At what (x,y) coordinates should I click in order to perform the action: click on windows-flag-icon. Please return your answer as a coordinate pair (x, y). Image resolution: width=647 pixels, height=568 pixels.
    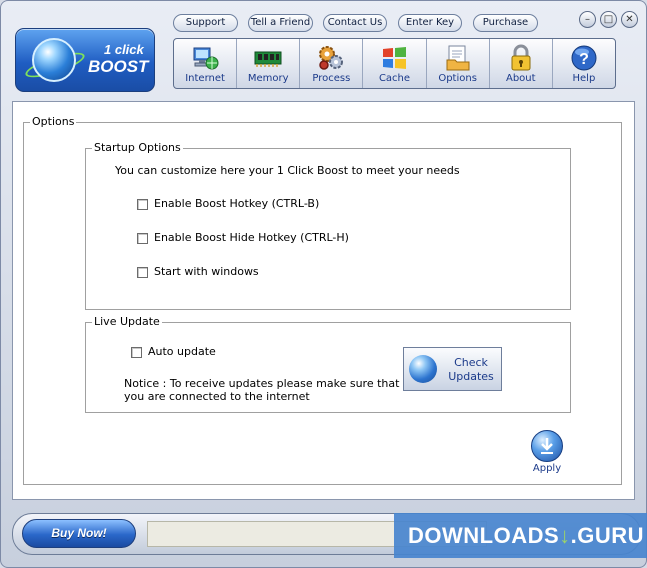
    Looking at the image, I should click on (395, 58).